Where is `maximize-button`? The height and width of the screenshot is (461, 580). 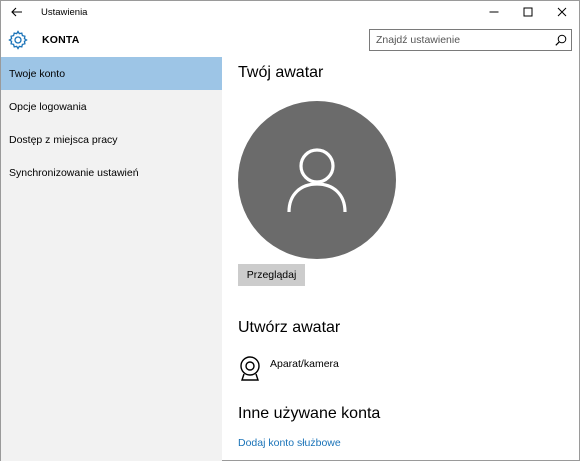
maximize-button is located at coordinates (528, 12).